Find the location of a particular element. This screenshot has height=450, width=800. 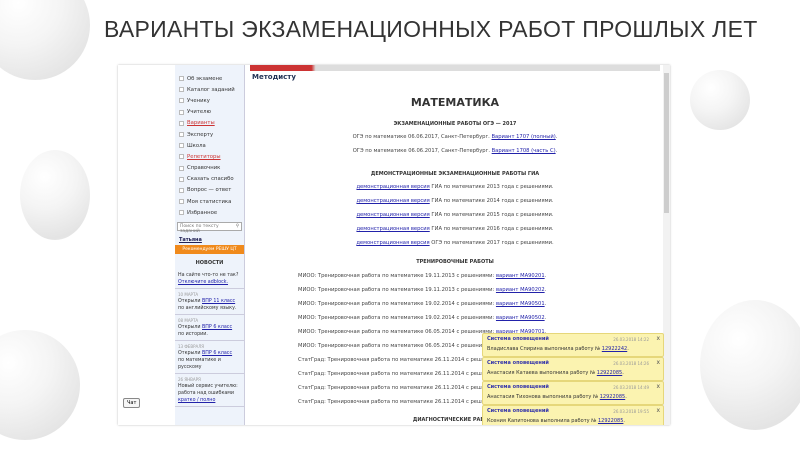

search-placeholder: Поиск по тексту заданий is located at coordinates (199, 229).